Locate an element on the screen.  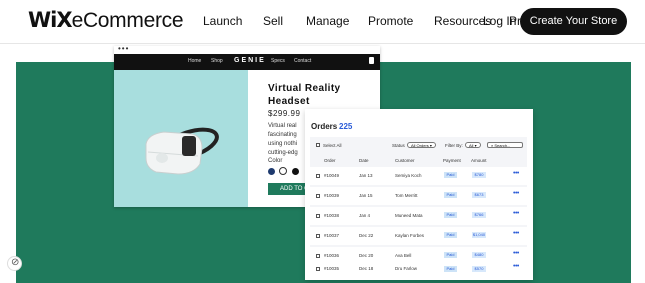
select-all-checkbox is located at coordinates (318, 145).